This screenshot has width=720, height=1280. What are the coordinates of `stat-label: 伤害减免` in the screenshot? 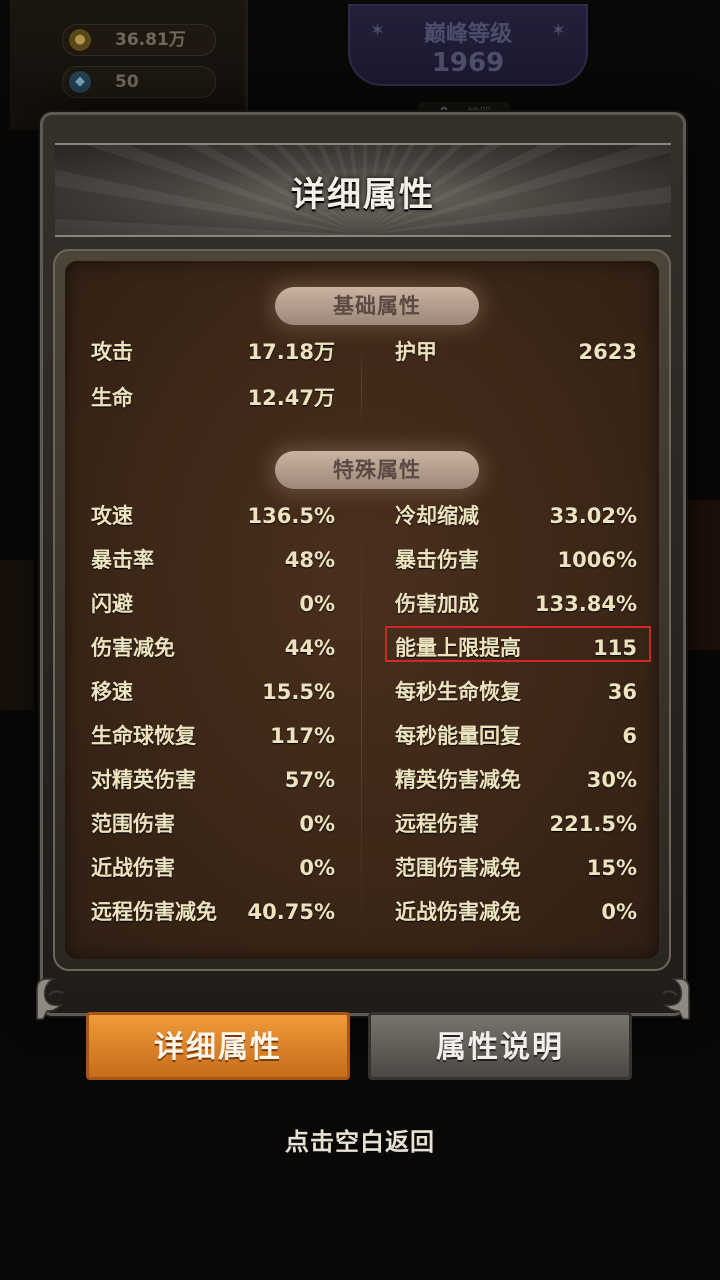 It's located at (133, 648).